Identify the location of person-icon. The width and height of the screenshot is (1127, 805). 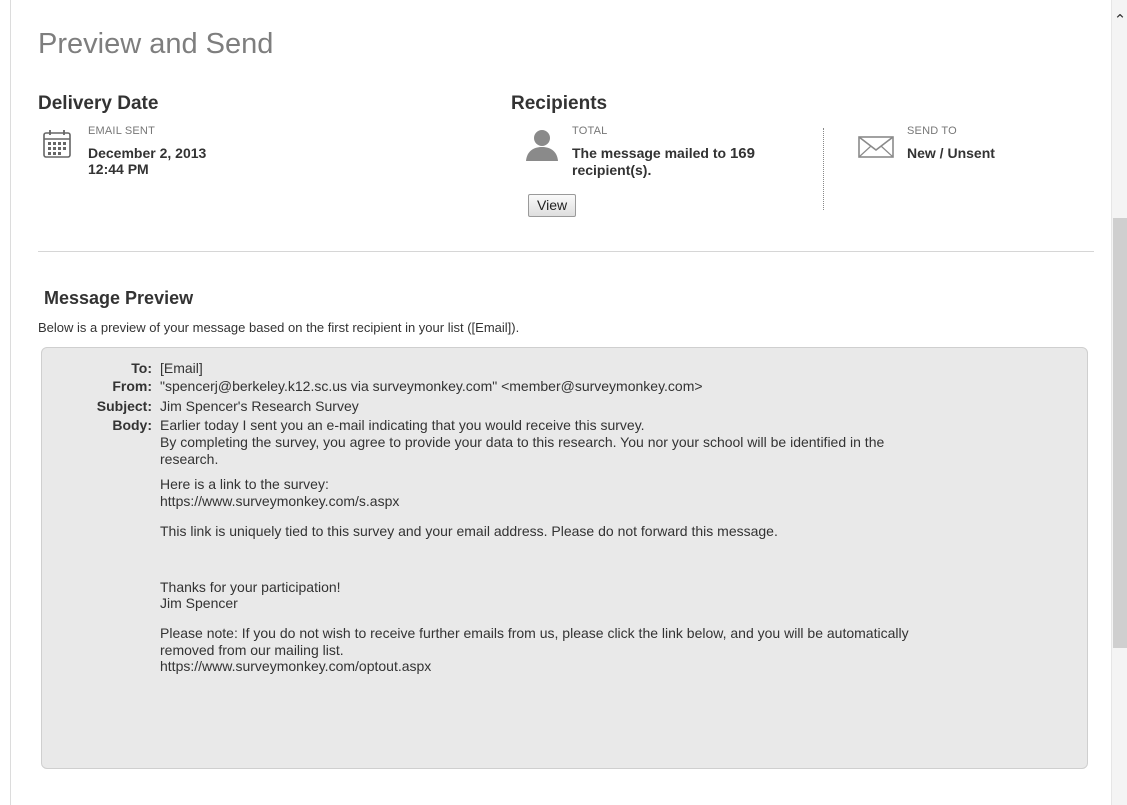
(542, 145).